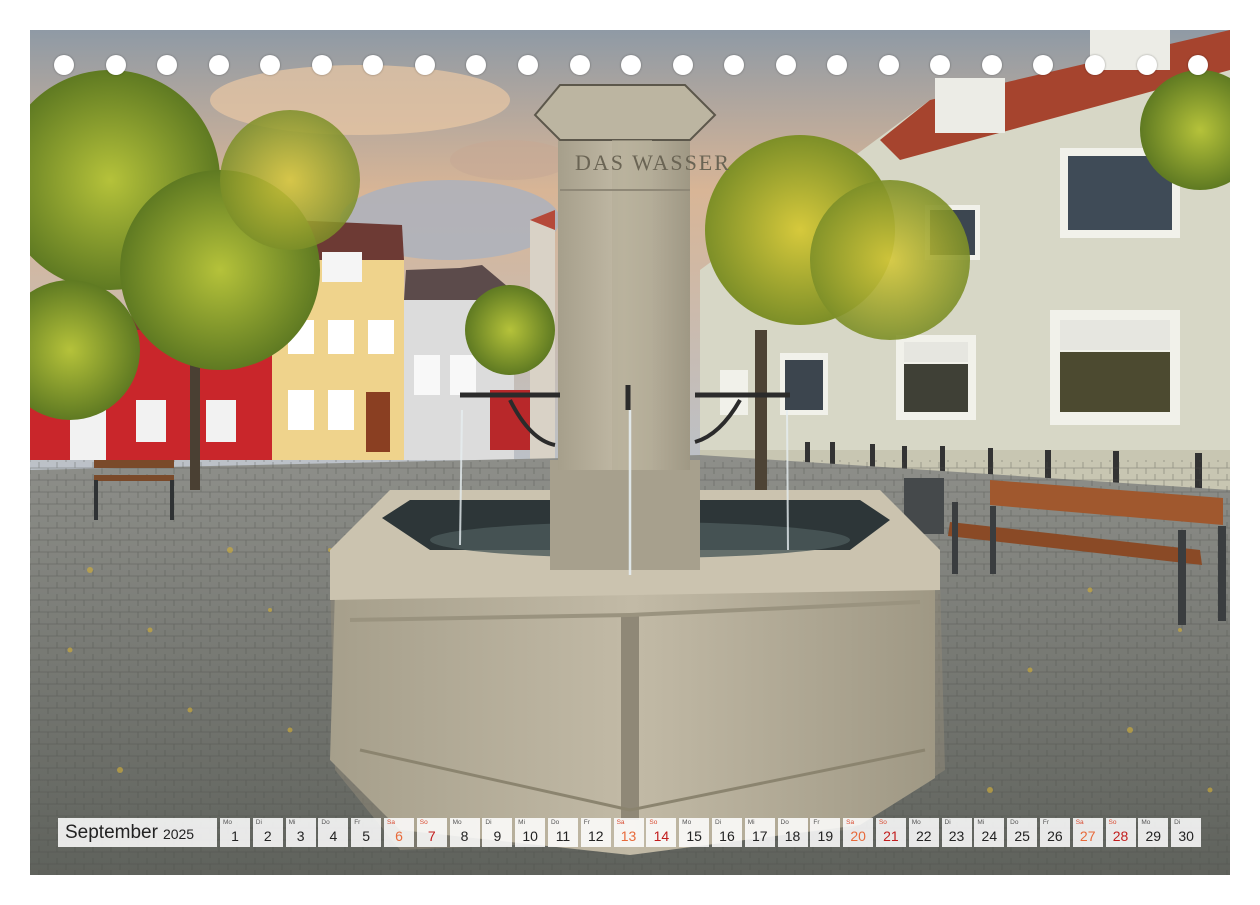 The image size is (1260, 905). I want to click on day-cell-27: Sa 27, so click(1087, 832).